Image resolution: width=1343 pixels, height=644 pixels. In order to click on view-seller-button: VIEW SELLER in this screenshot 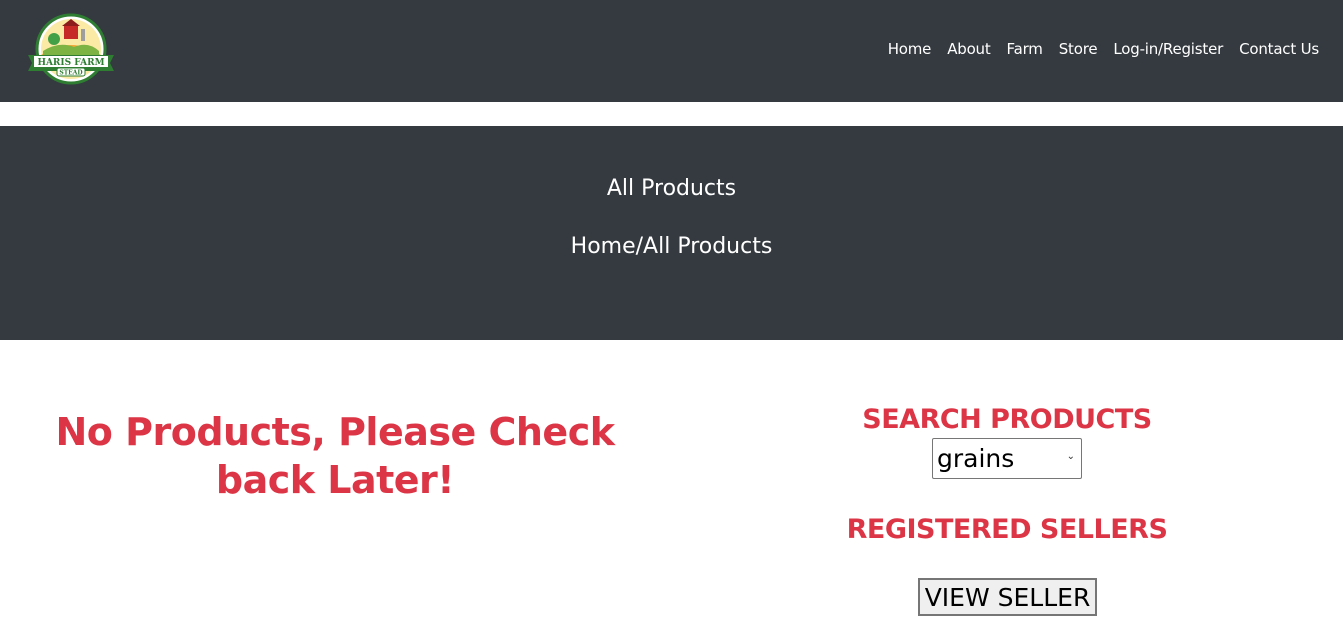, I will do `click(1007, 597)`.